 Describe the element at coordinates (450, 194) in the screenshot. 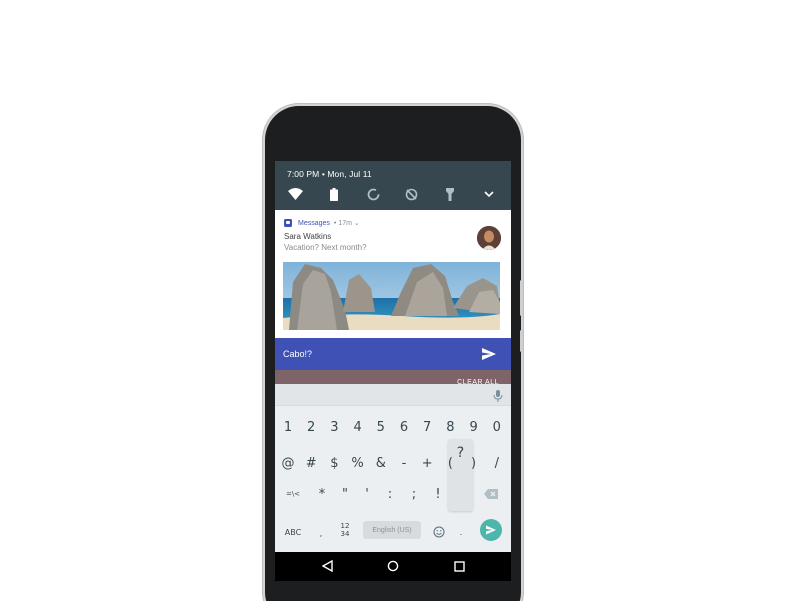

I see `flashlight-icon` at that location.